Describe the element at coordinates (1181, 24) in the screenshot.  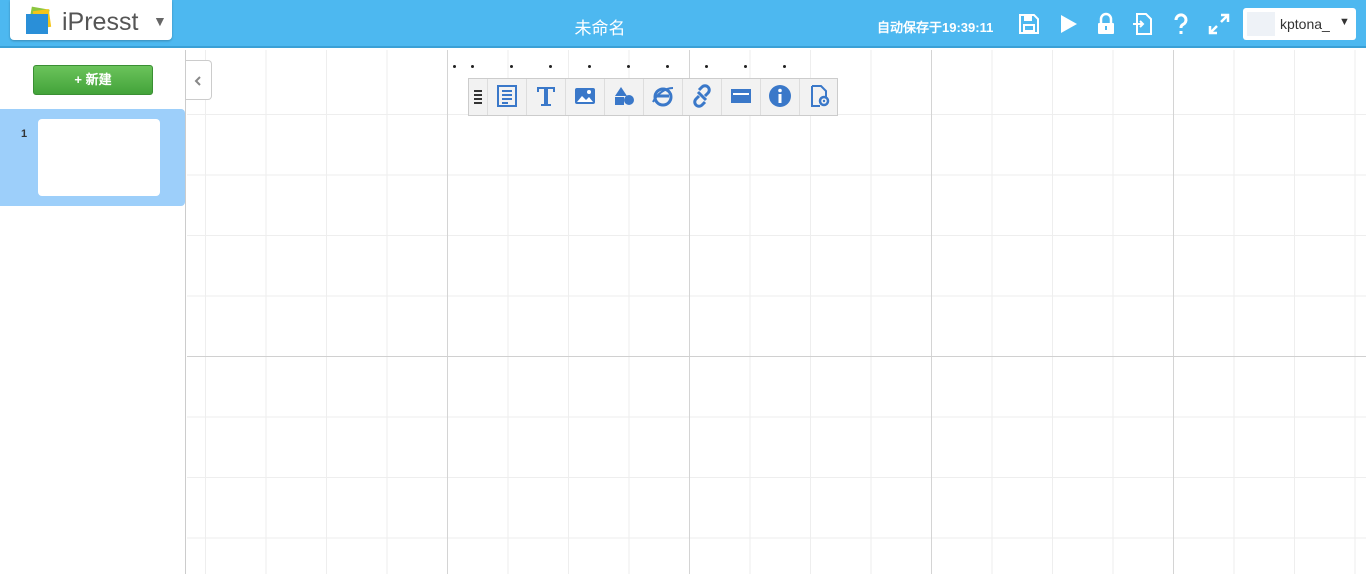
I see `help-icon` at that location.